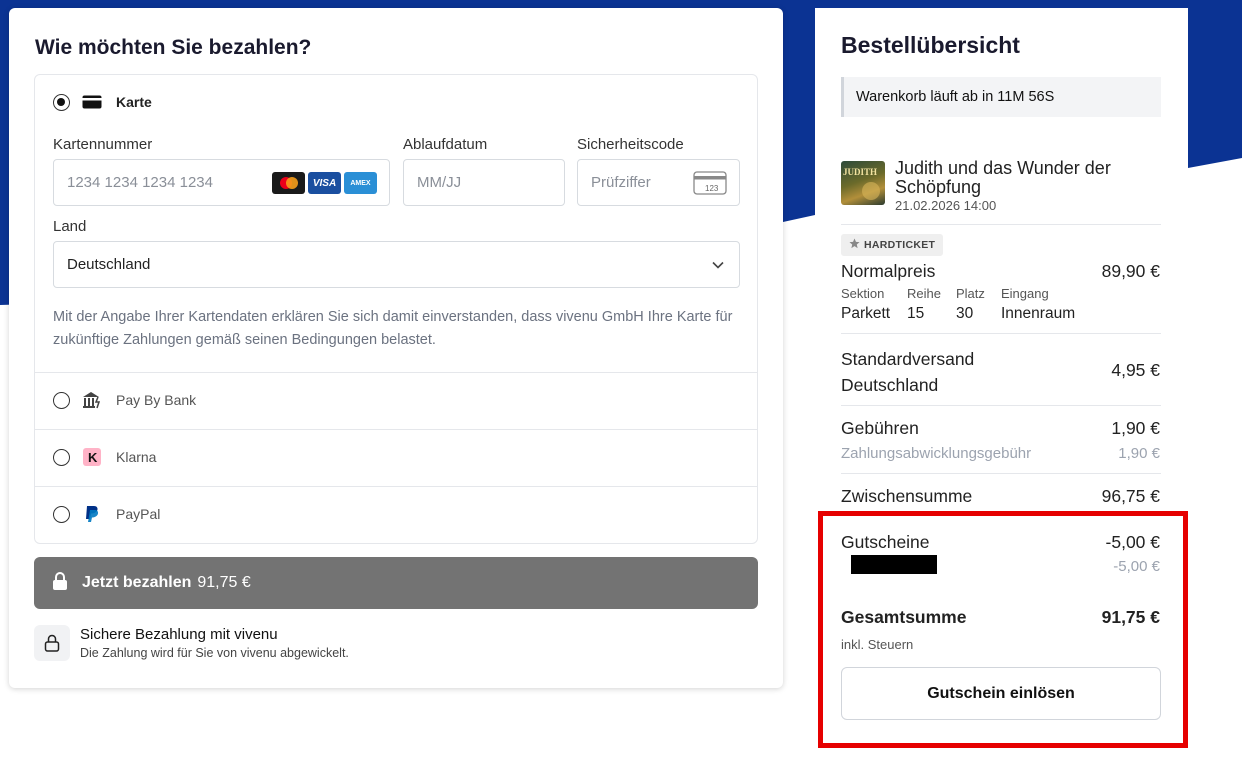 The image size is (1242, 772). I want to click on radio-card, so click(61, 102).